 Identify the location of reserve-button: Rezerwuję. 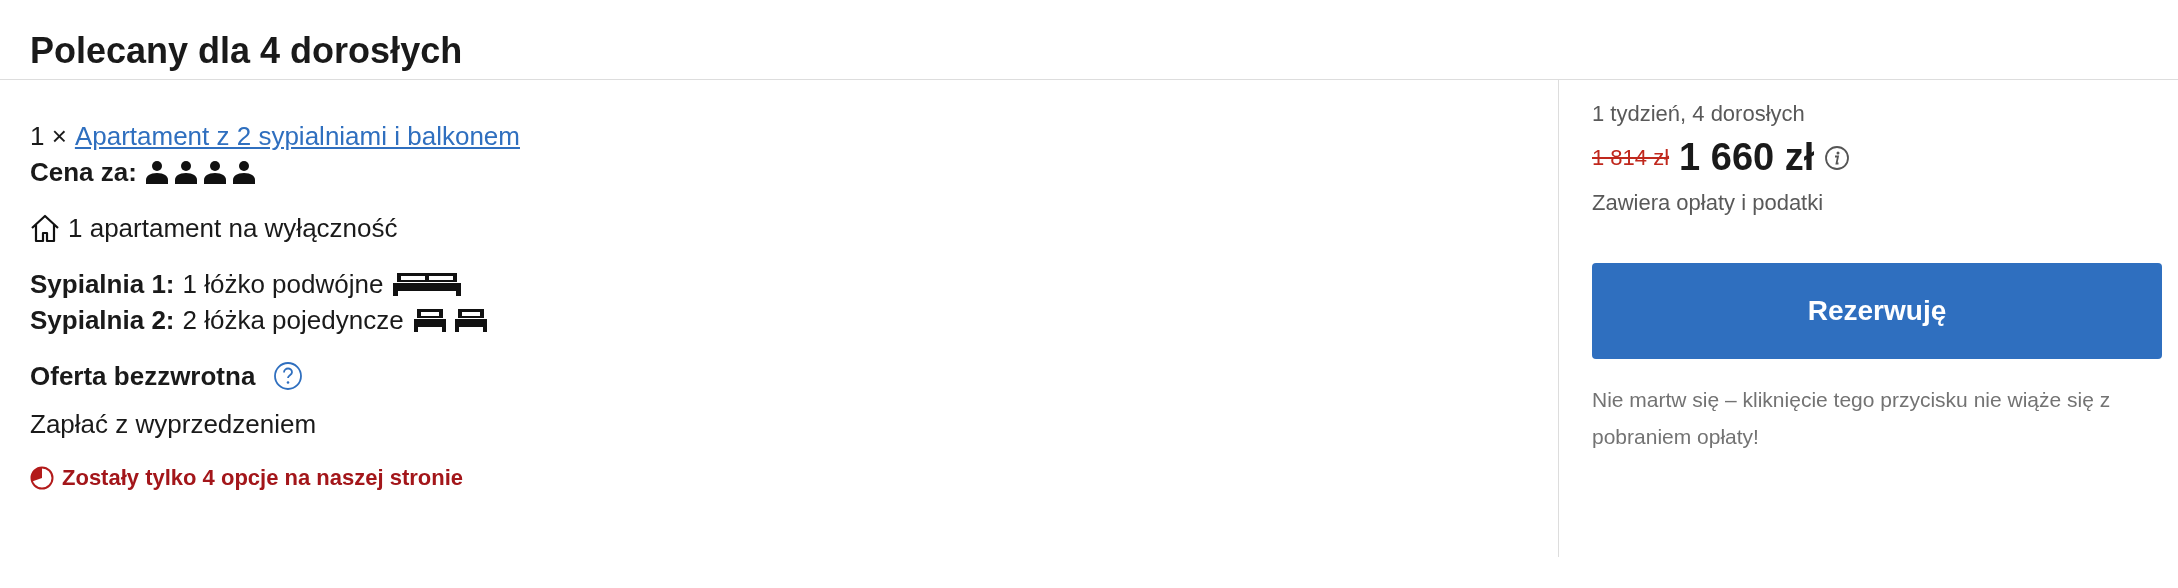
(1877, 311).